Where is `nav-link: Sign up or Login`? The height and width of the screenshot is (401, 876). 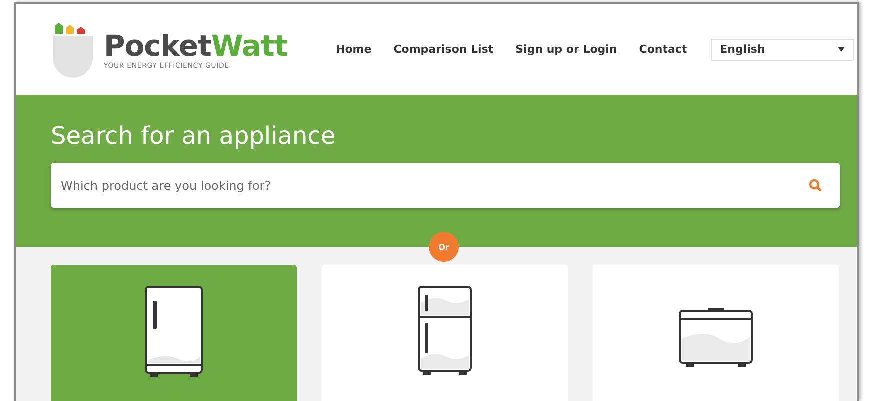 nav-link: Sign up or Login is located at coordinates (567, 49).